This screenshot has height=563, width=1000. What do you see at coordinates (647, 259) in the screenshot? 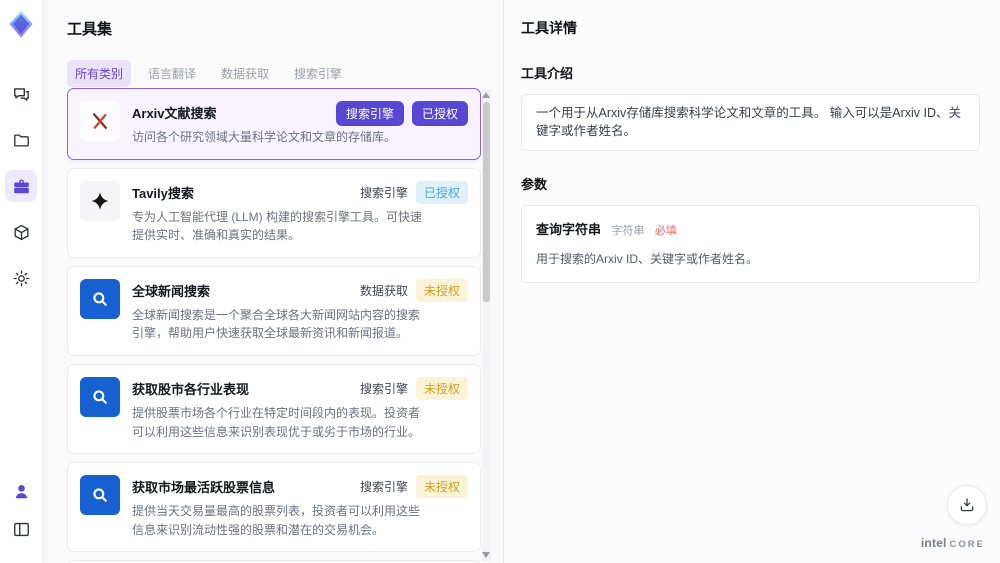
I see `param-description: 用于搜索的Arxiv ID、关键字或作者姓名。` at bounding box center [647, 259].